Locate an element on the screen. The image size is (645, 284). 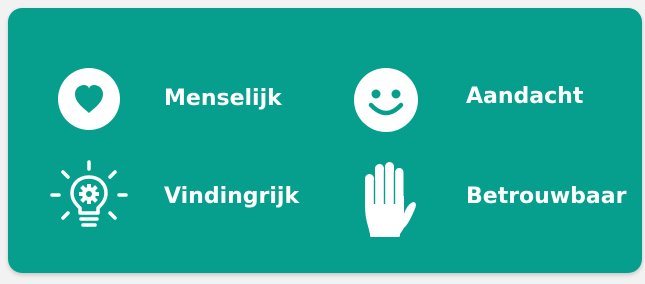
heart-icon is located at coordinates (89, 99).